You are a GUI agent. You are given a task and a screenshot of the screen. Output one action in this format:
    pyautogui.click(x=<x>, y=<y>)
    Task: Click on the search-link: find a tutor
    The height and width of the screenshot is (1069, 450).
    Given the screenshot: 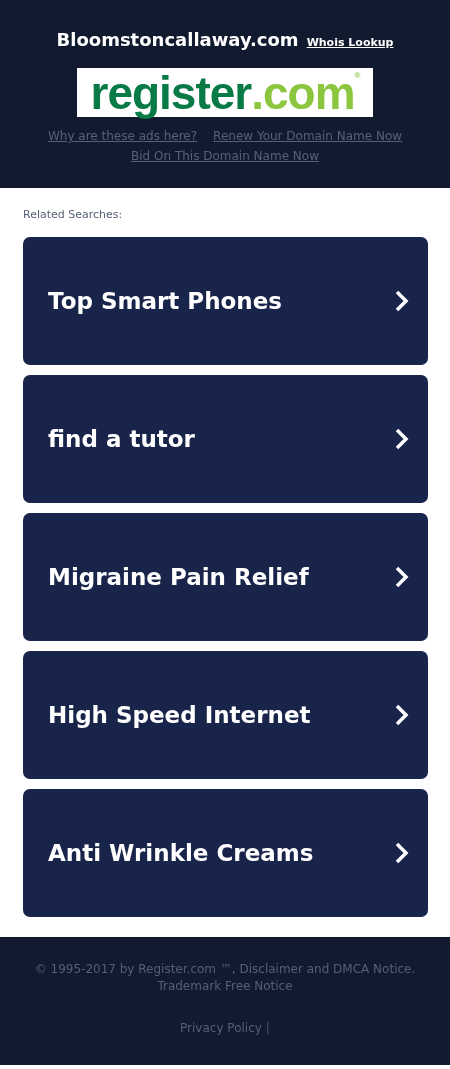 What is the action you would take?
    pyautogui.click(x=225, y=439)
    